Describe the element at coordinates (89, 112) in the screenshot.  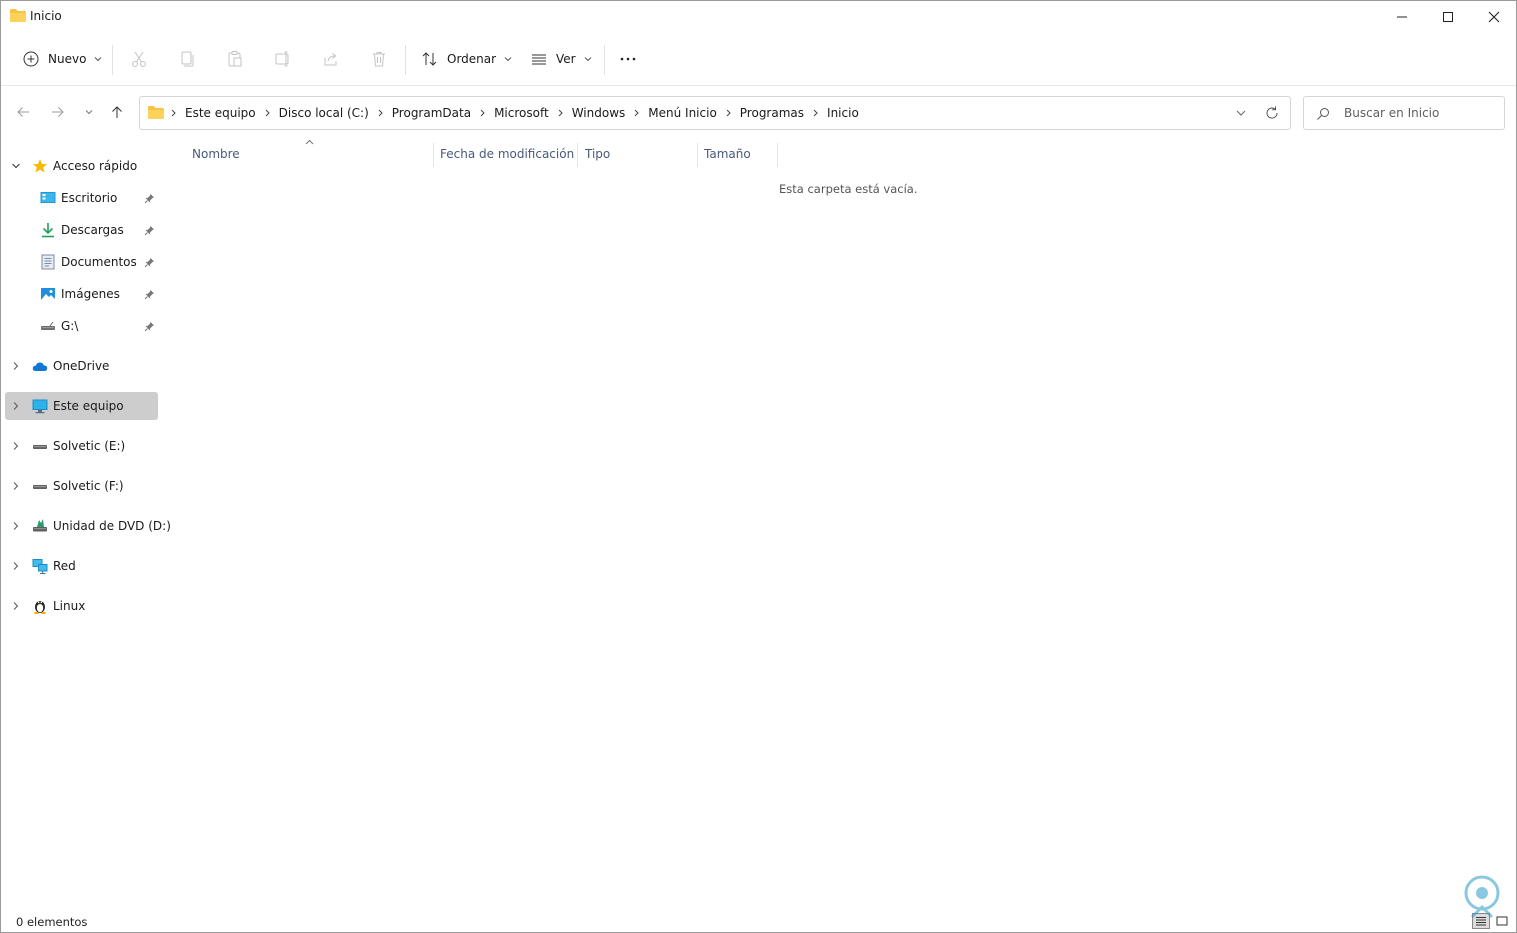
I see `recent-locations-button` at that location.